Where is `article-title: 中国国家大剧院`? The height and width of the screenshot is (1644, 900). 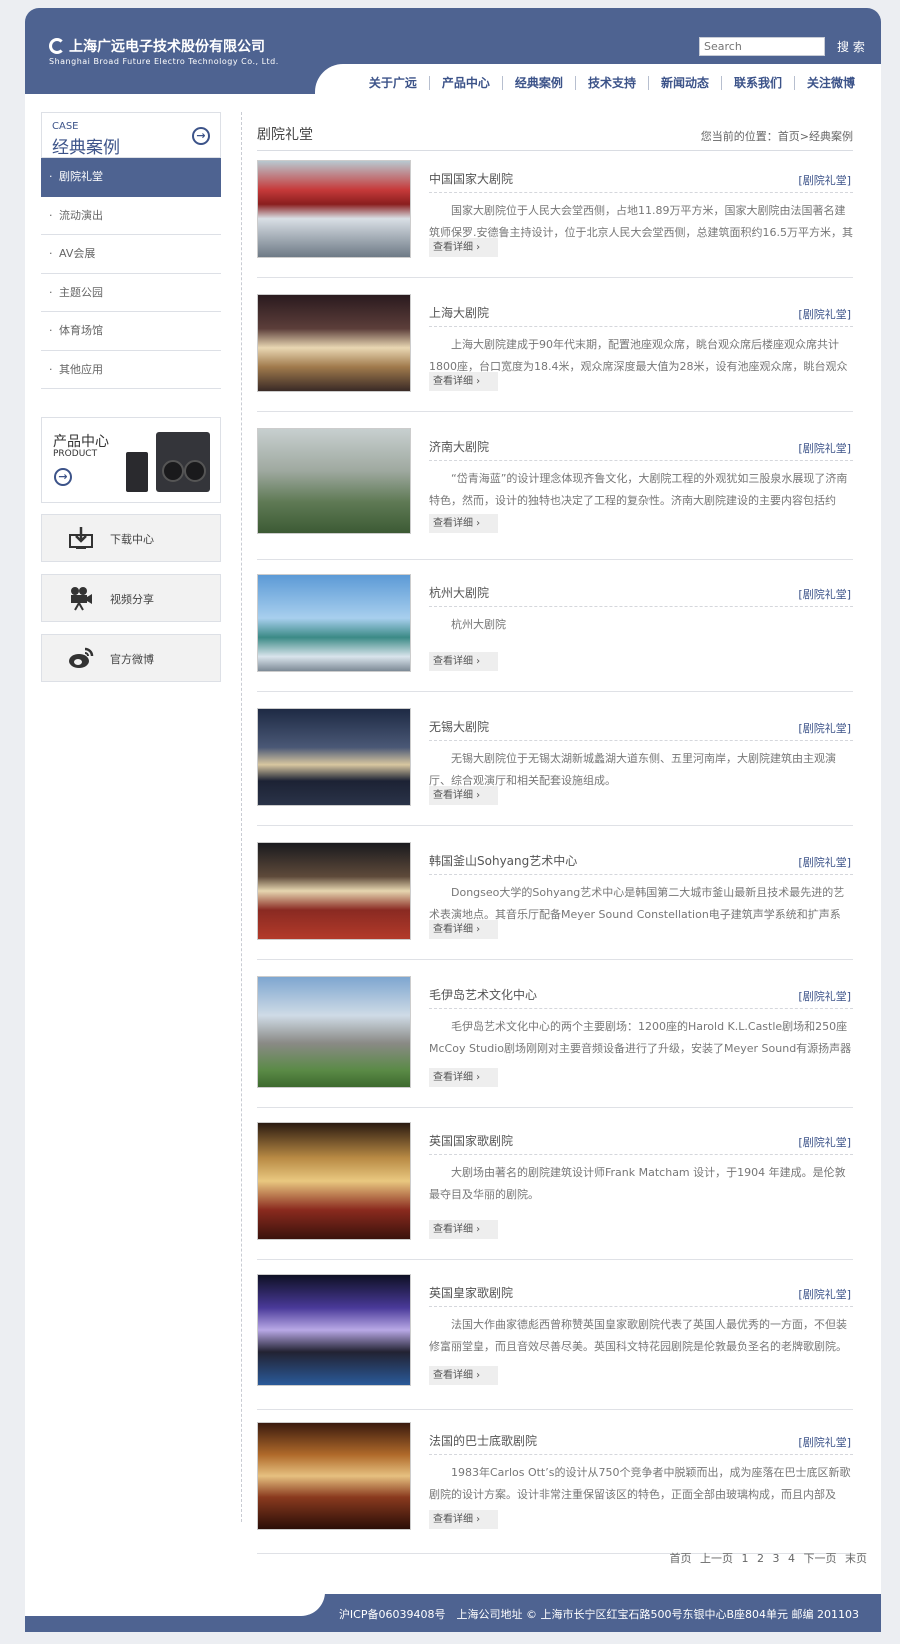 article-title: 中国国家大剧院 is located at coordinates (471, 178).